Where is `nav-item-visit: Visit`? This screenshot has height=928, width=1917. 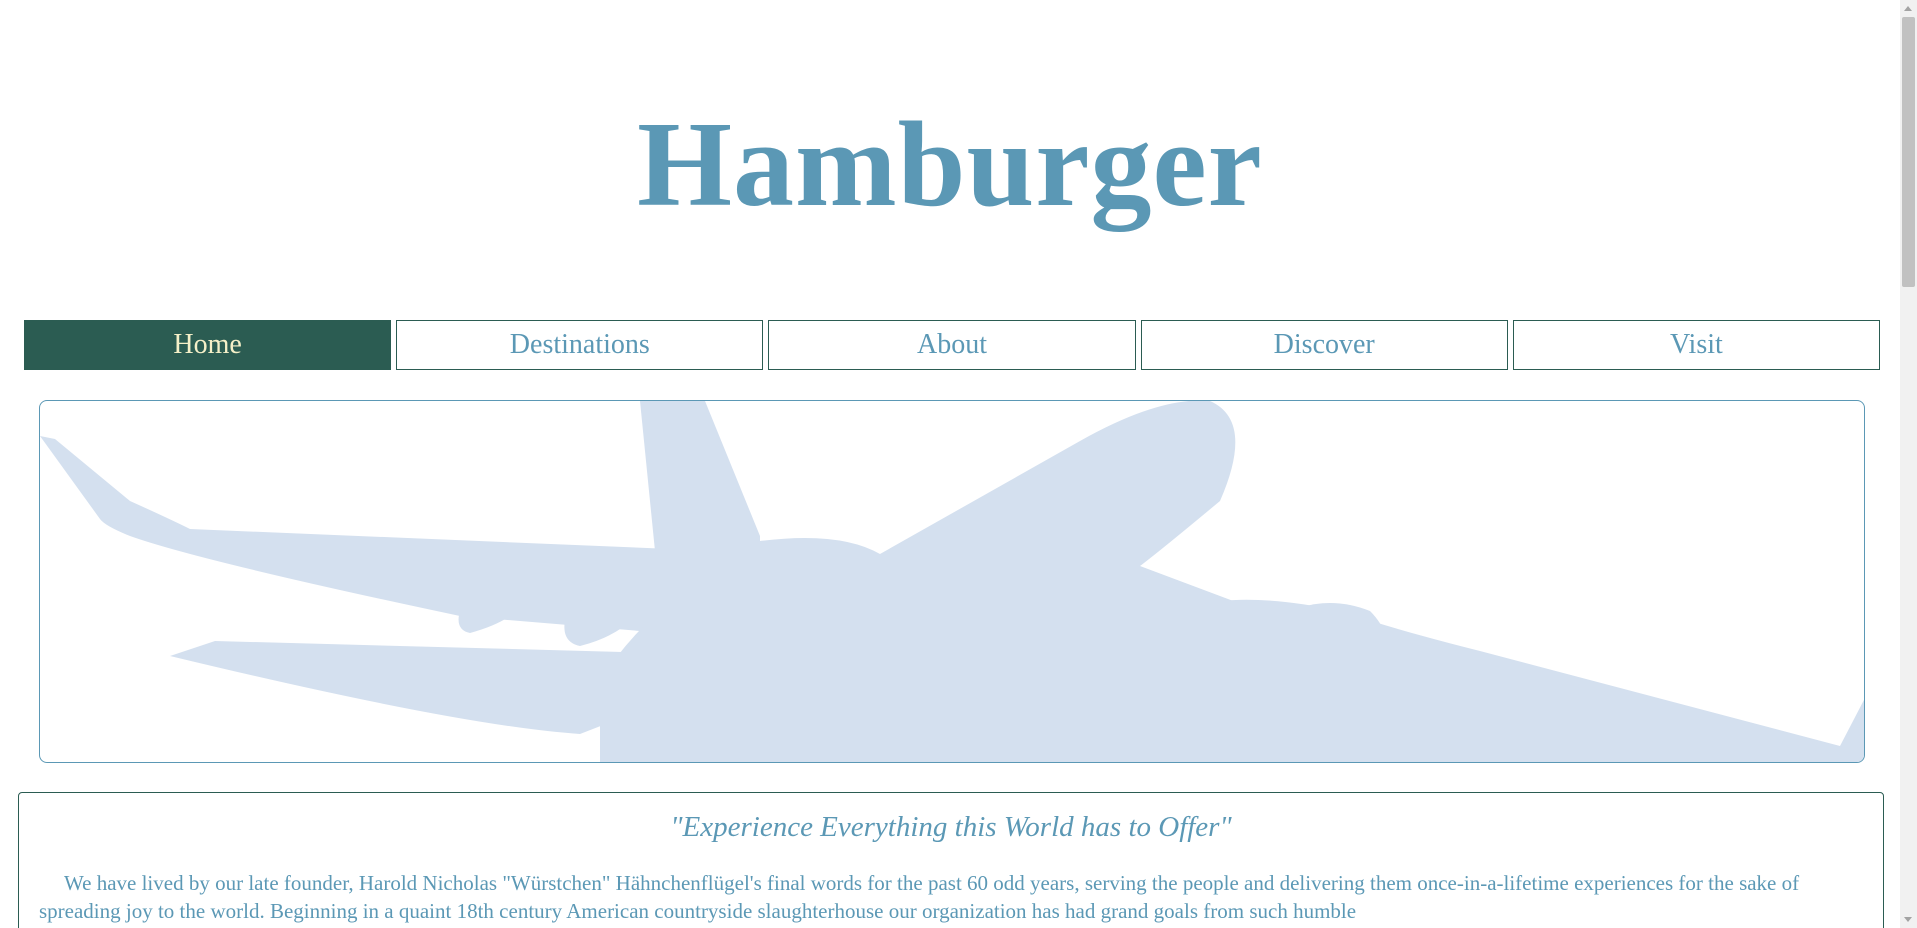
nav-item-visit: Visit is located at coordinates (1696, 345).